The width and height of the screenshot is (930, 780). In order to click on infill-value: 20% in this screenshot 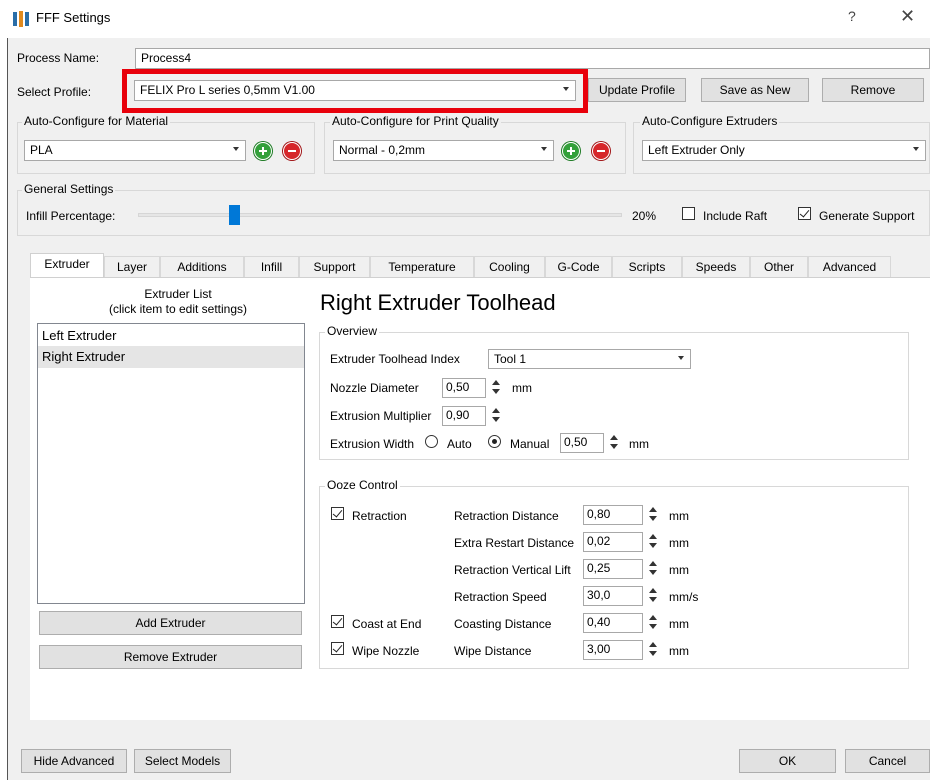, I will do `click(644, 216)`.